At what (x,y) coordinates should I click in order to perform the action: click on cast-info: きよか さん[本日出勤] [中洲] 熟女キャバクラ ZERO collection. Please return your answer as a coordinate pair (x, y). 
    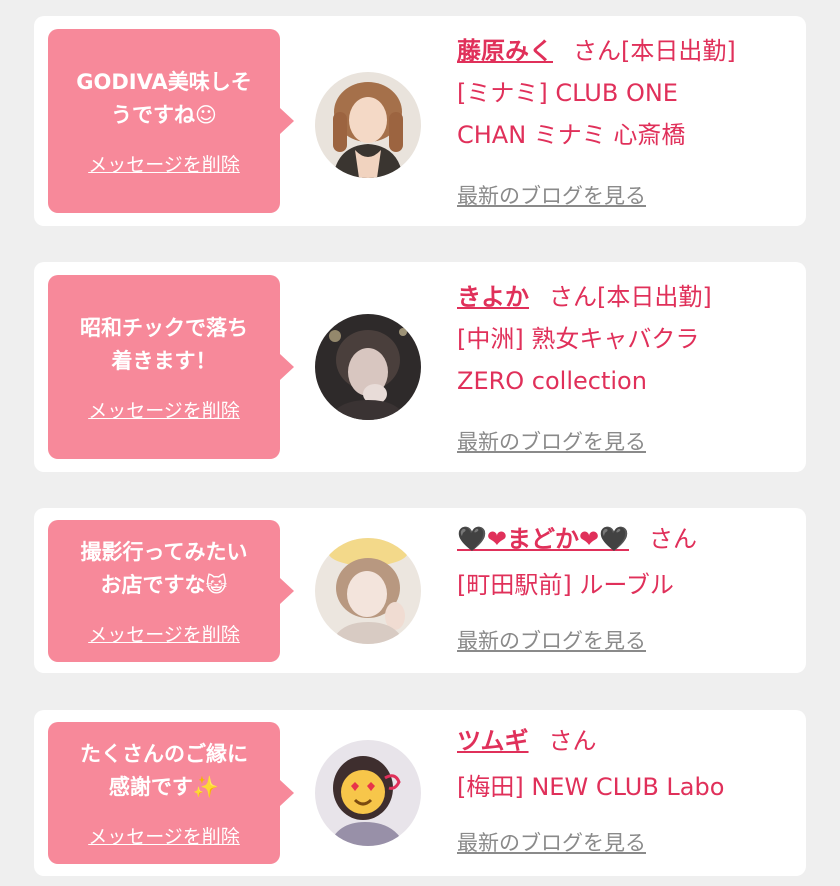
    Looking at the image, I should click on (627, 339).